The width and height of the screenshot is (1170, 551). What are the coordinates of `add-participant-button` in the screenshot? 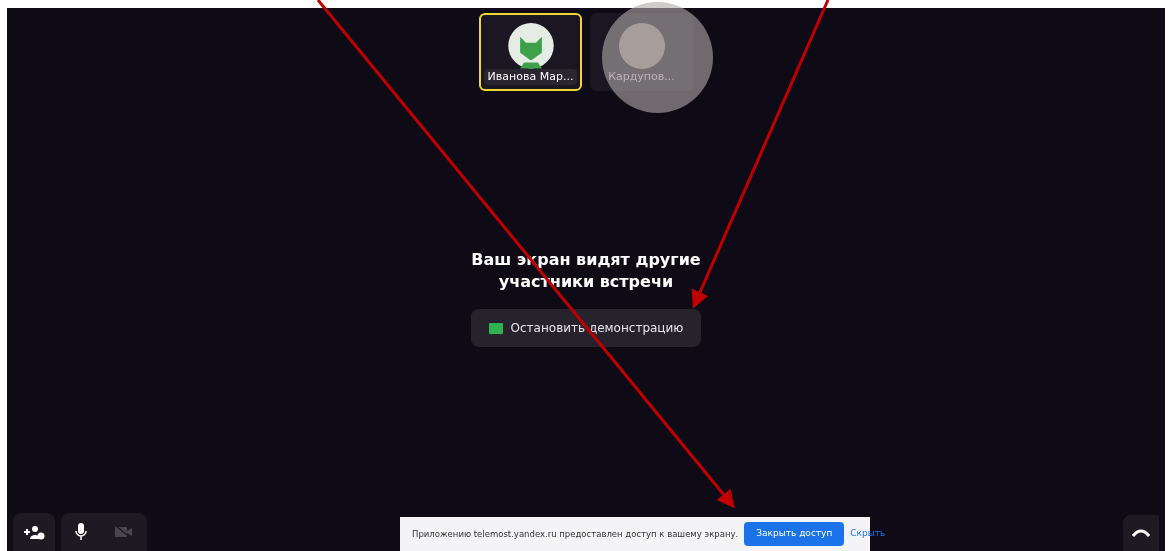 It's located at (34, 532).